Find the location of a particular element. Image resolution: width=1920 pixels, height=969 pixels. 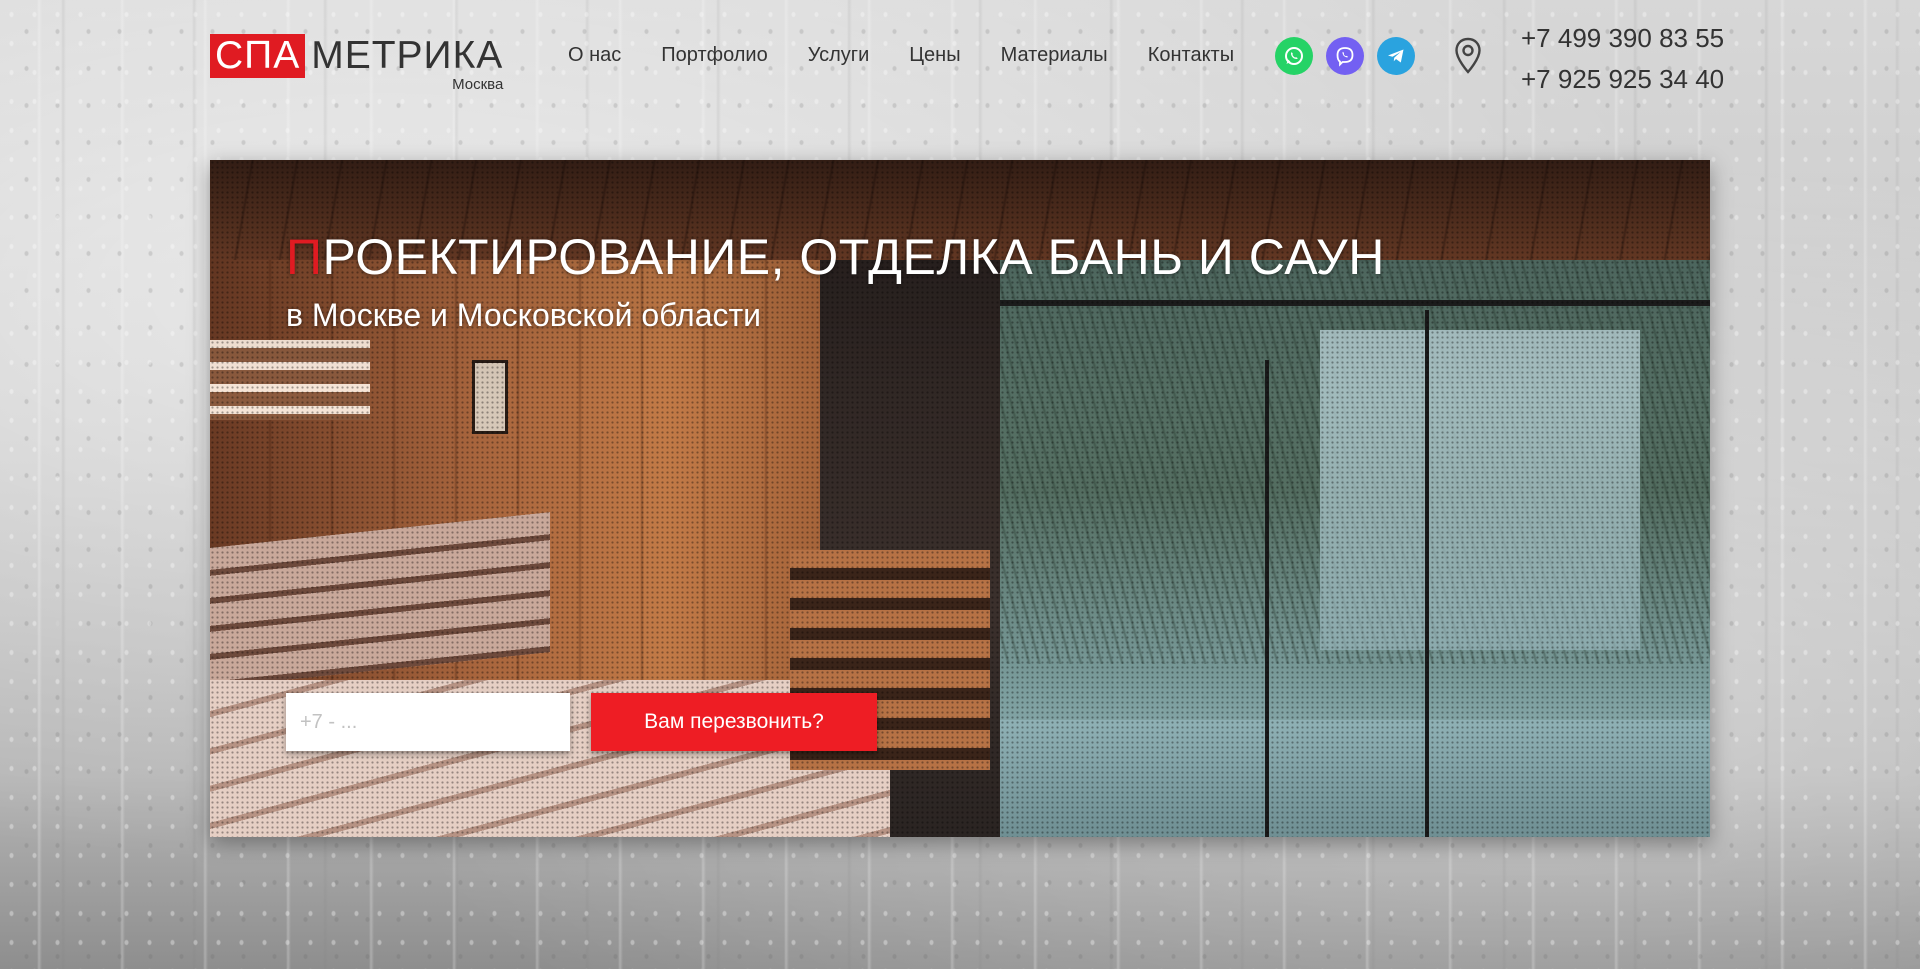

telegram-button is located at coordinates (1396, 56).